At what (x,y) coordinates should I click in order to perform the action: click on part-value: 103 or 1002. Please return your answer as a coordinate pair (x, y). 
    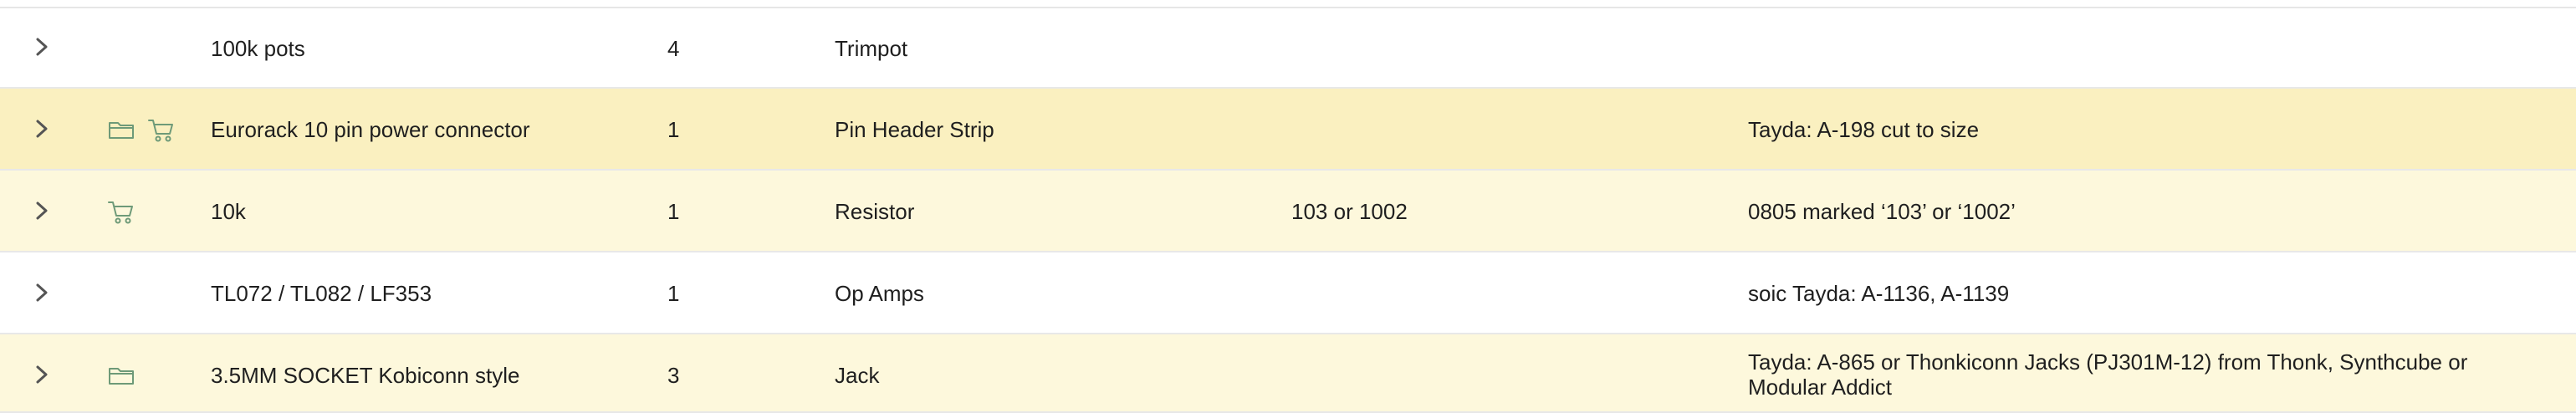
    Looking at the image, I should click on (1349, 211).